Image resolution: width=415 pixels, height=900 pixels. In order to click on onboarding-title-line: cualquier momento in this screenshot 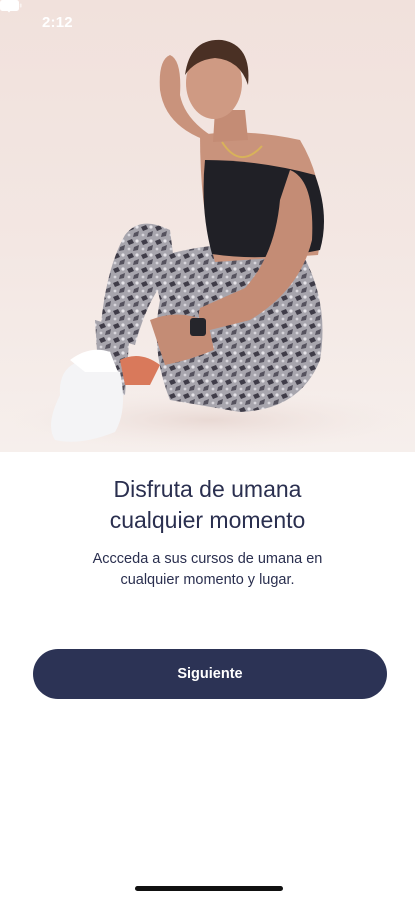, I will do `click(207, 520)`.